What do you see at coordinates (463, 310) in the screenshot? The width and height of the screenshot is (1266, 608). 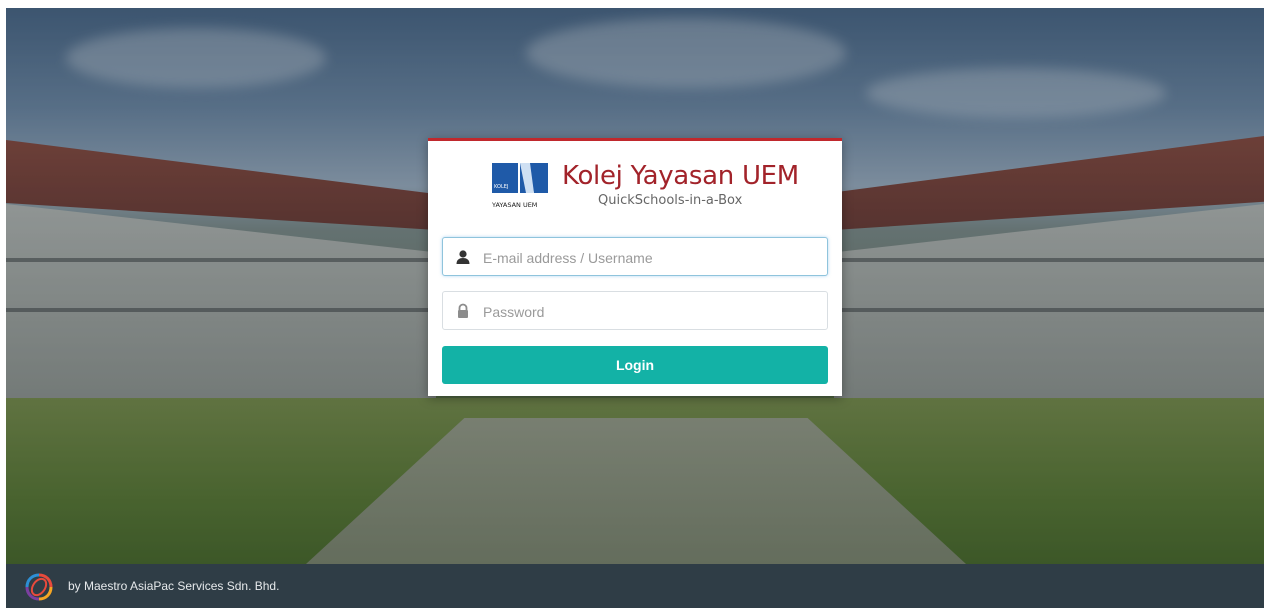 I see `lock-icon` at bounding box center [463, 310].